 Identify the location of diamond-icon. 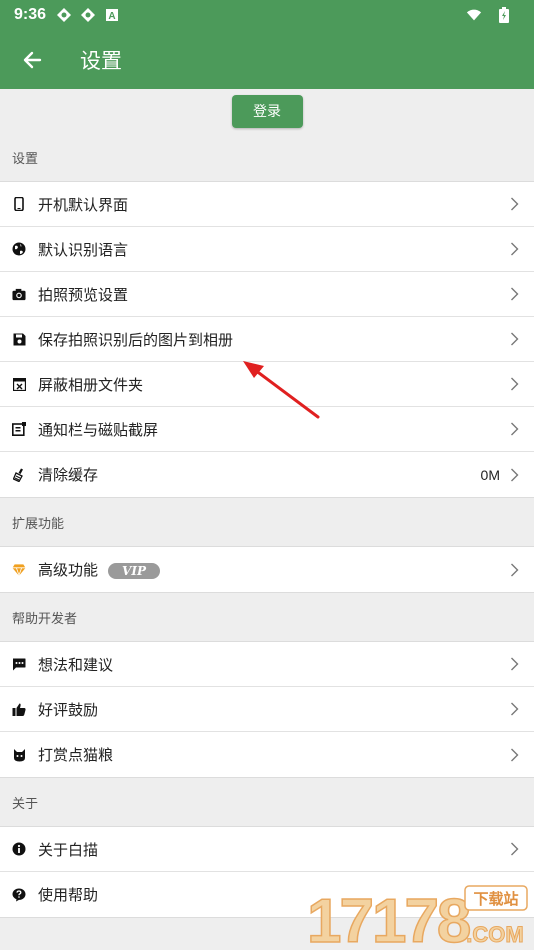
(19, 570).